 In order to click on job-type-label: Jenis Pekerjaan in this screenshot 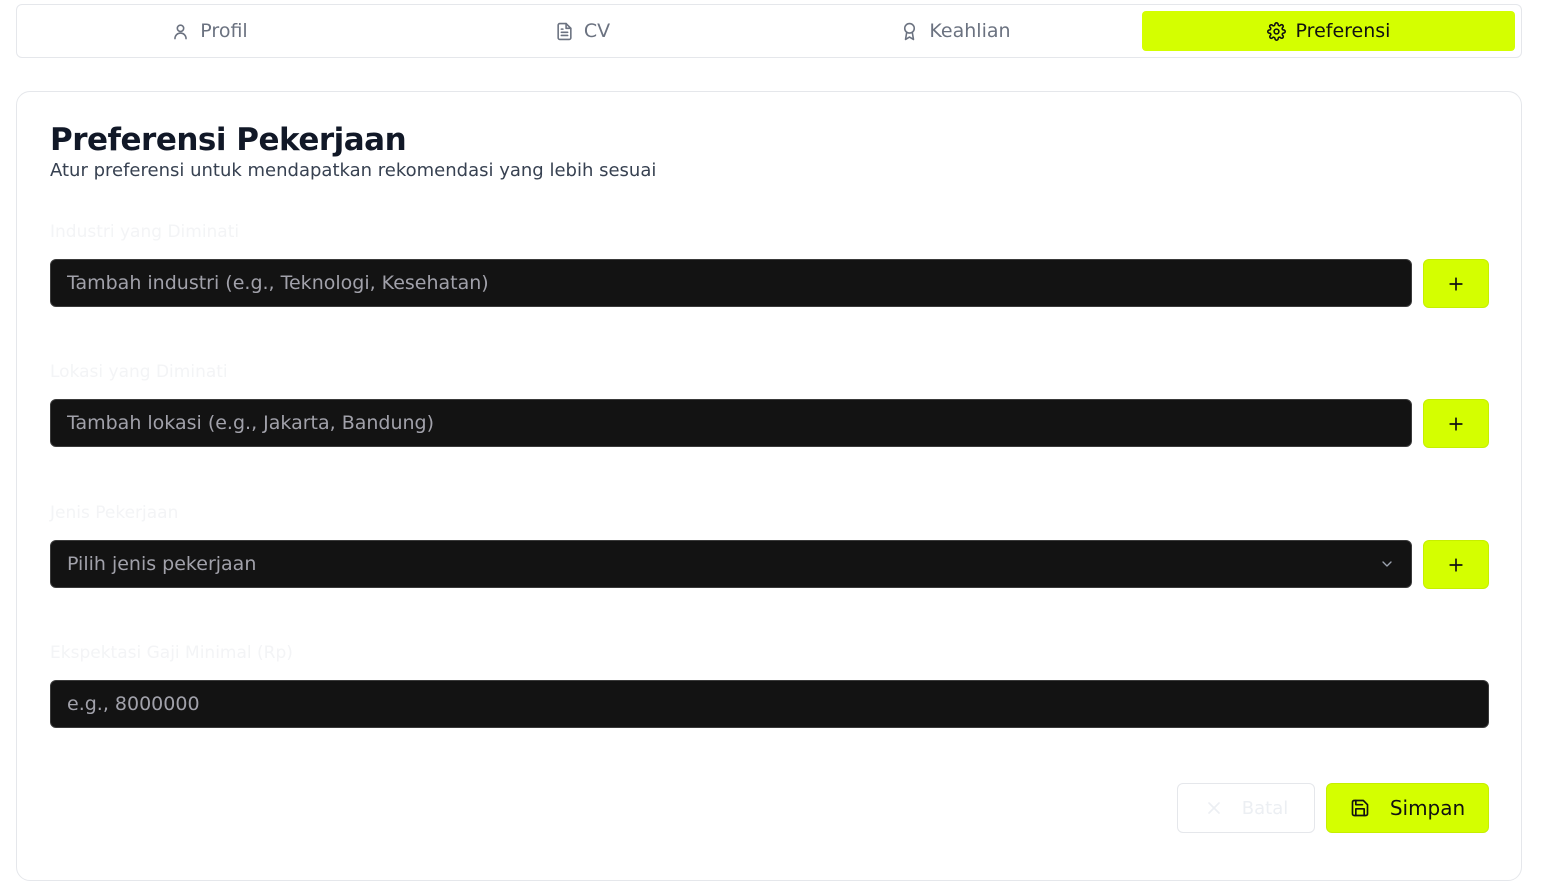, I will do `click(114, 513)`.